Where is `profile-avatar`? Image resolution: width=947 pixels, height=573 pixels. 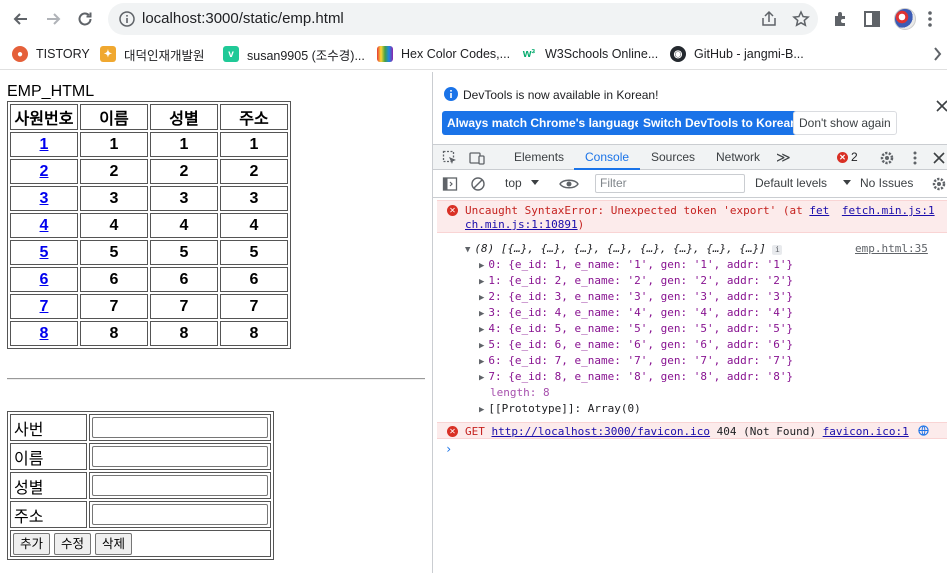 profile-avatar is located at coordinates (905, 19).